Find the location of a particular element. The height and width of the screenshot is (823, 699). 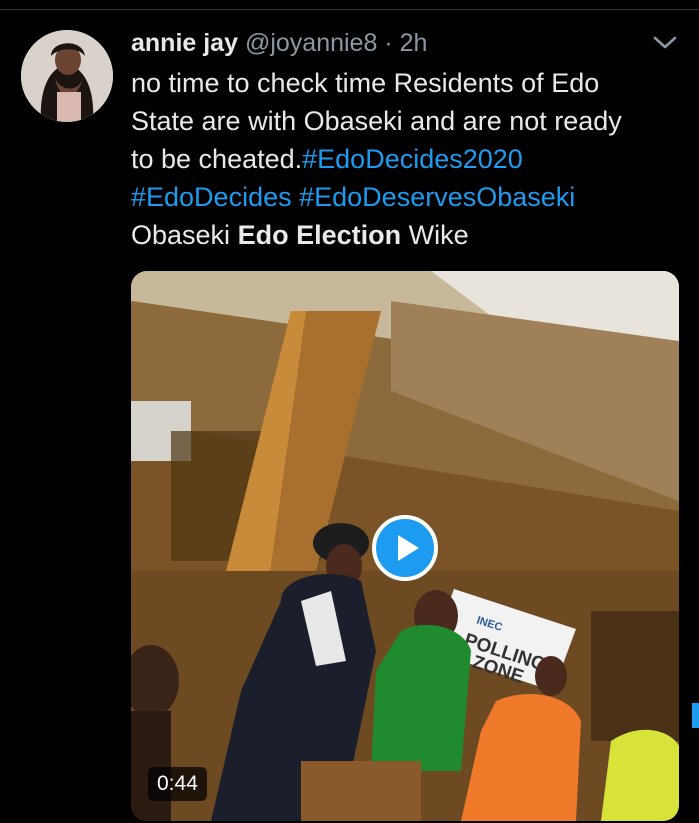

avatar-image is located at coordinates (67, 76).